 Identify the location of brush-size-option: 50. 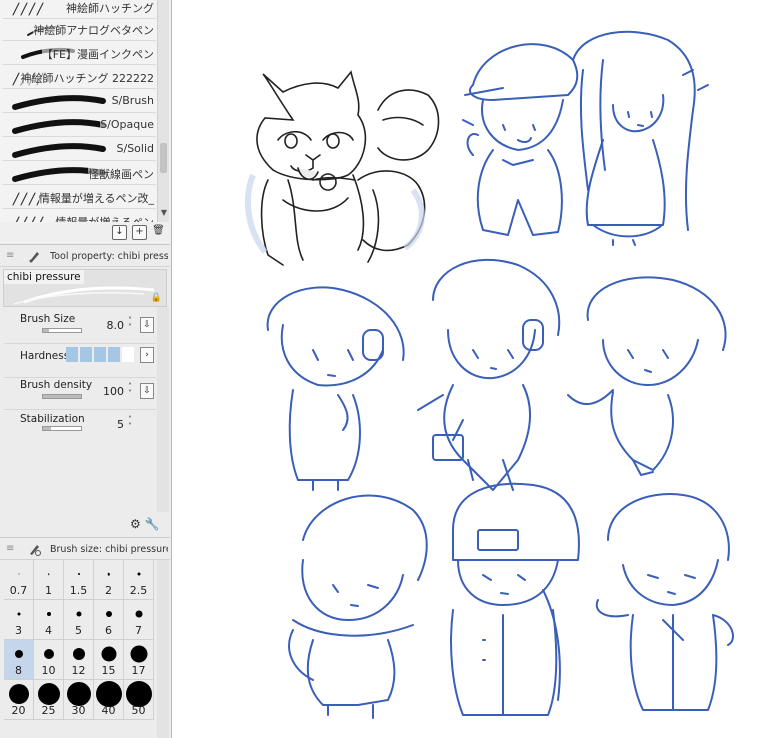
(139, 700).